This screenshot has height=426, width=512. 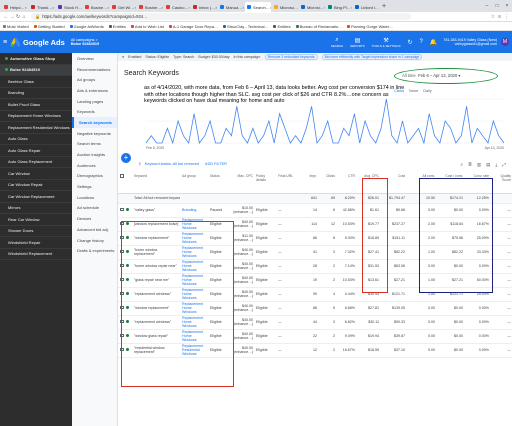 I want to click on recommendation-pill-redundant: Remove 3 redundant keywords, so click(x=291, y=57).